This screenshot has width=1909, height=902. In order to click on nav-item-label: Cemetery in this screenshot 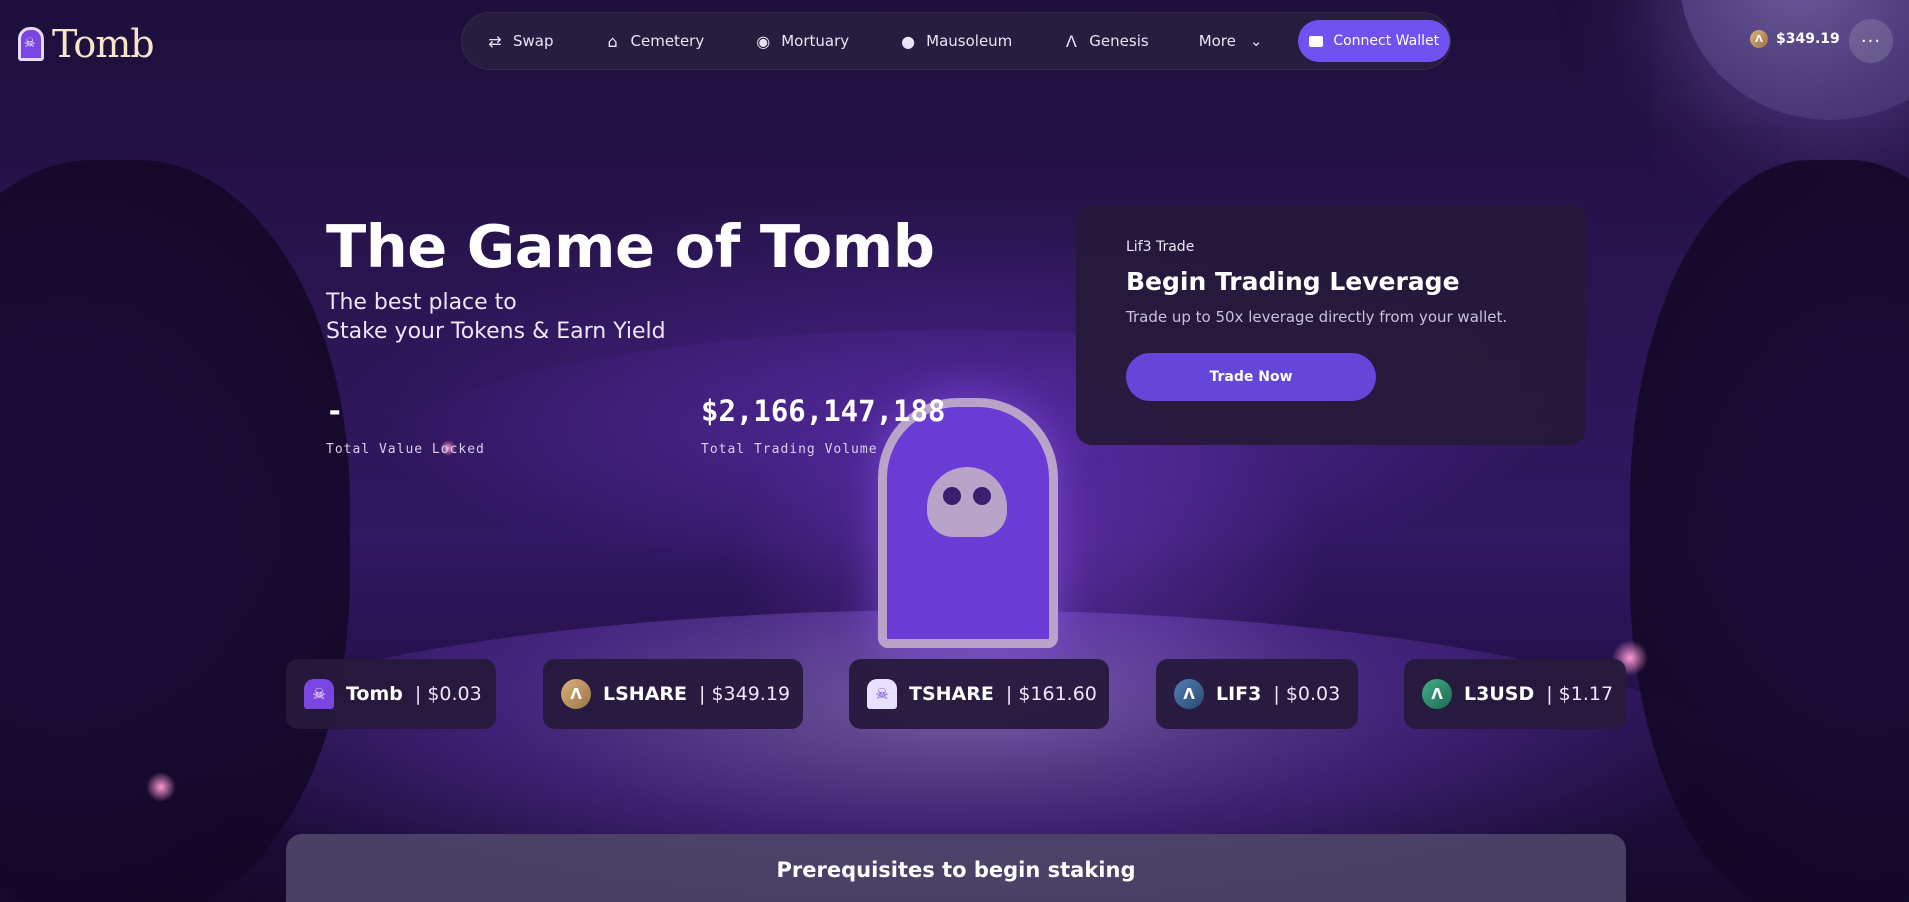, I will do `click(667, 41)`.